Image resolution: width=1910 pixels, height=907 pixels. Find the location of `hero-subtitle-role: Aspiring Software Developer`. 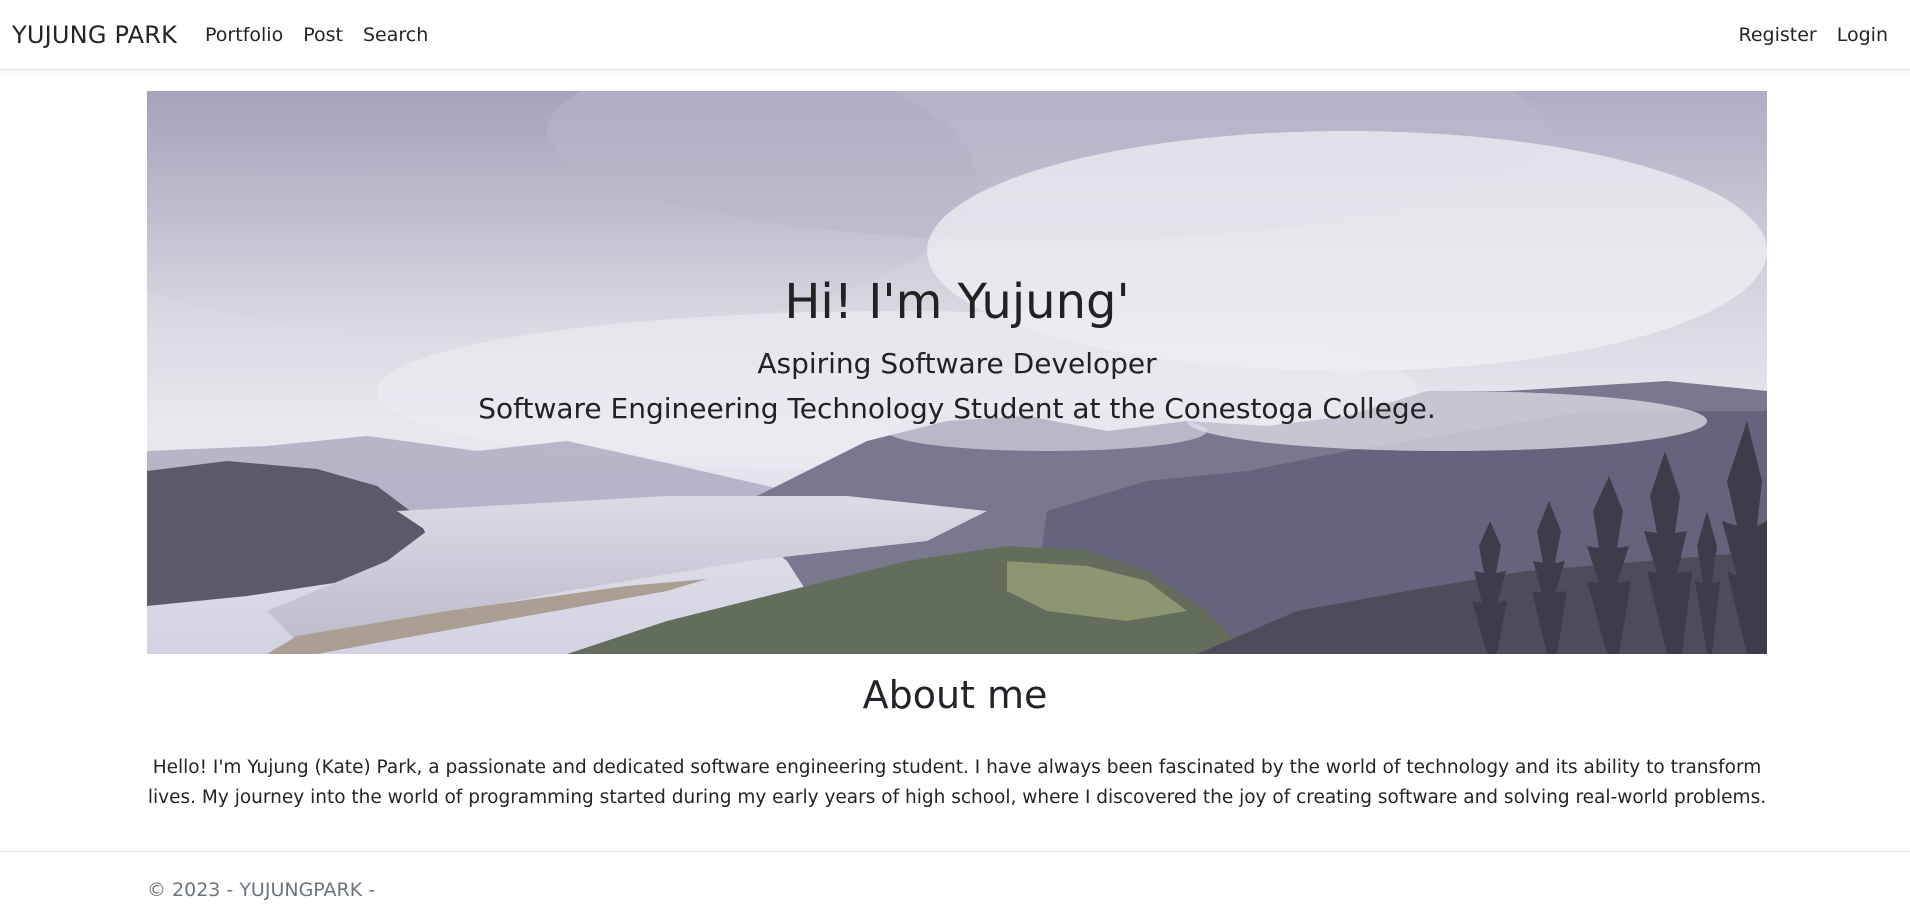

hero-subtitle-role: Aspiring Software Developer is located at coordinates (957, 363).